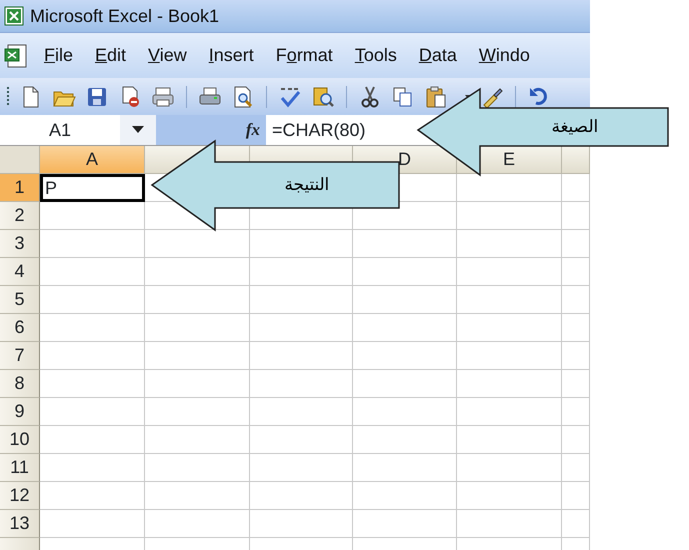 Image resolution: width=689 pixels, height=550 pixels. I want to click on book-search-icon, so click(323, 96).